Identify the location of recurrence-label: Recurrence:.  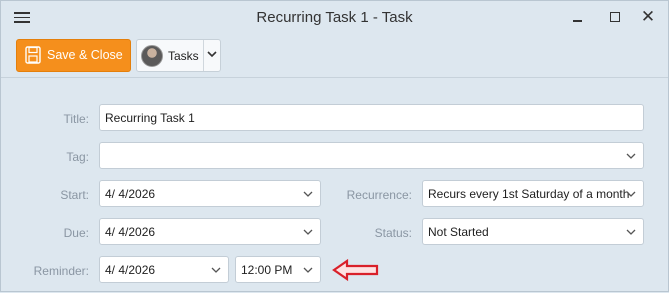
(379, 195).